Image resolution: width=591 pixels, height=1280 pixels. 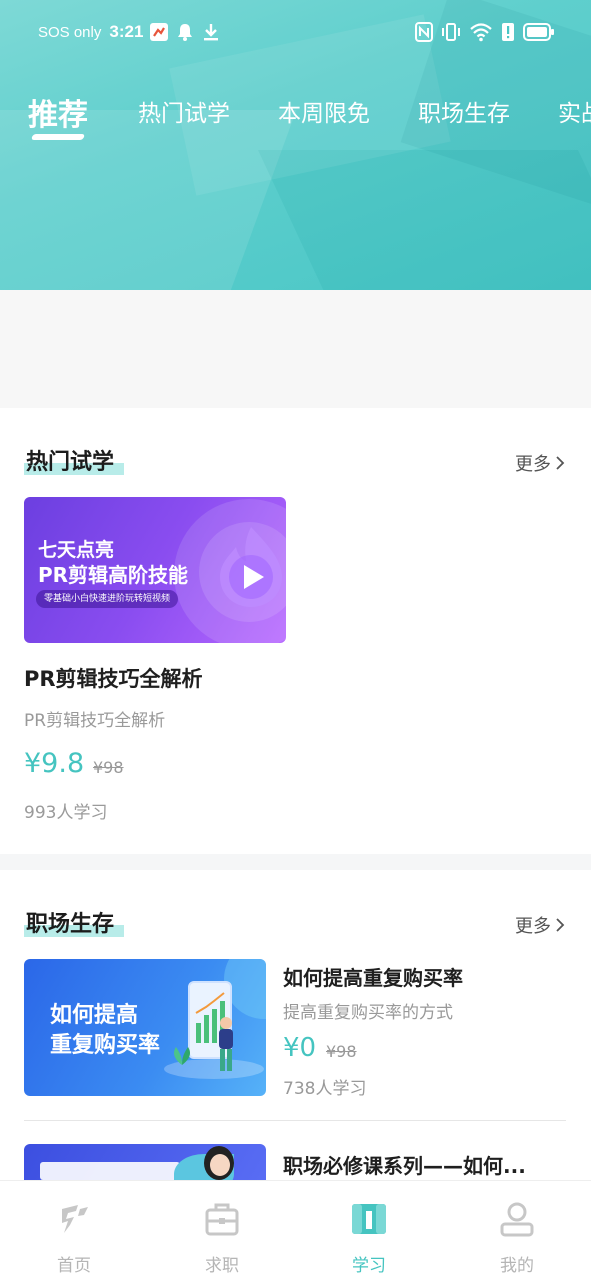 What do you see at coordinates (110, 1171) in the screenshot?
I see `decor-window` at bounding box center [110, 1171].